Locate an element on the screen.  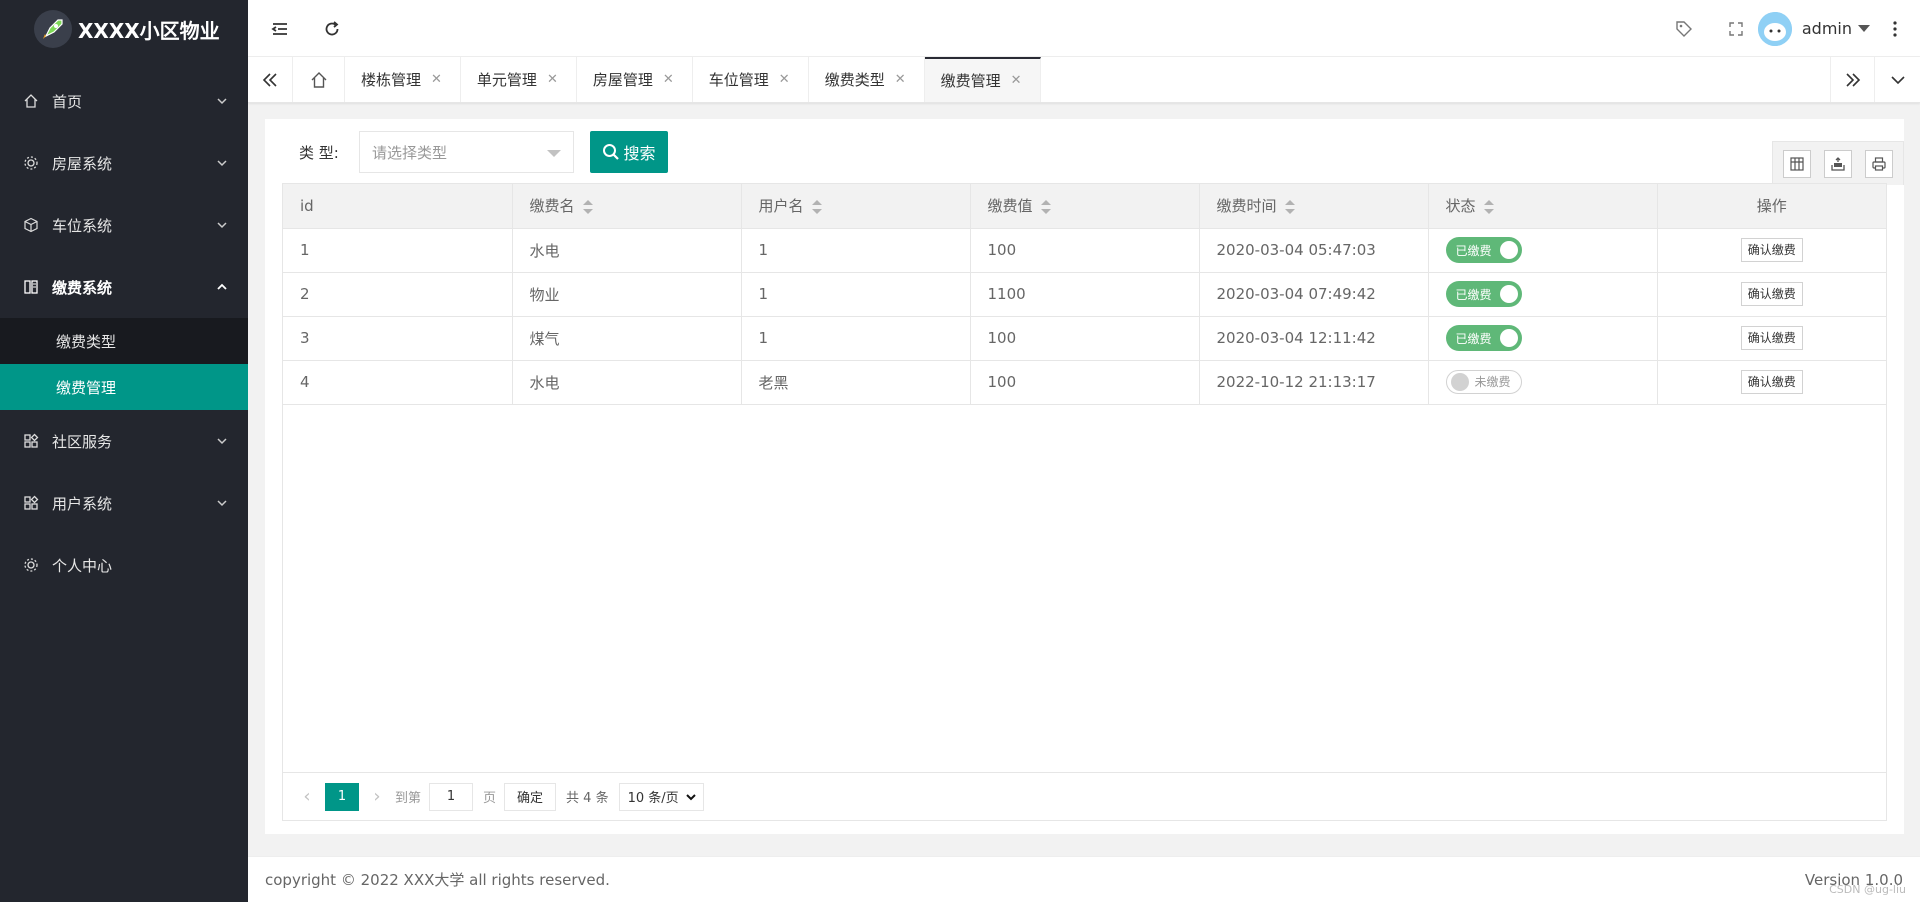
sidebar-item-label: 社区服务 is located at coordinates (82, 441).